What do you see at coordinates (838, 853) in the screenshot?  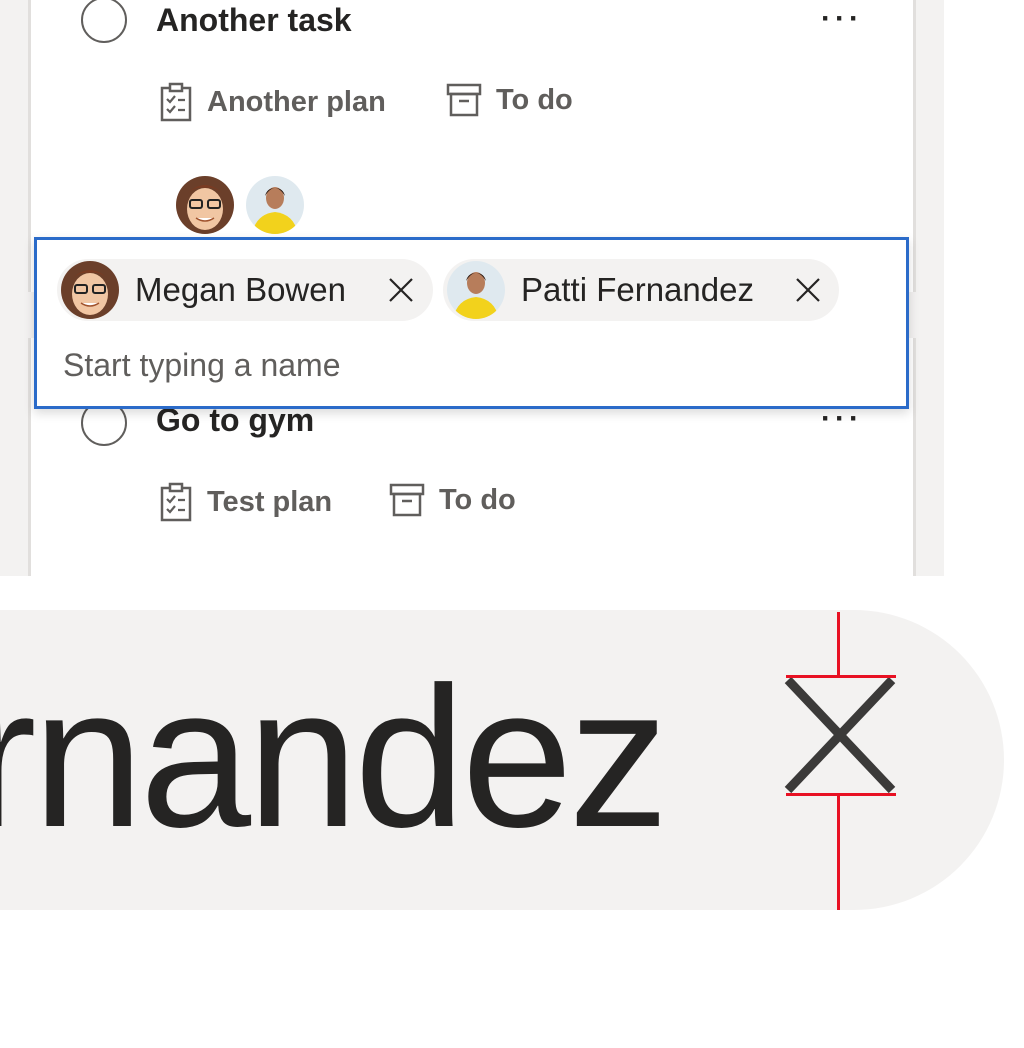 I see `measure-line-bottom` at bounding box center [838, 853].